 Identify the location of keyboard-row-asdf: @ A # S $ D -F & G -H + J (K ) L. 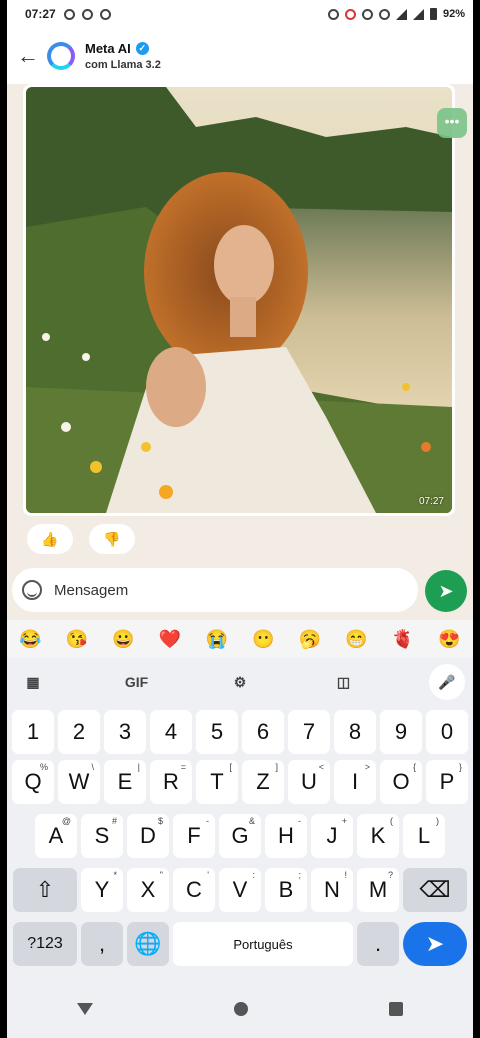
(240, 836).